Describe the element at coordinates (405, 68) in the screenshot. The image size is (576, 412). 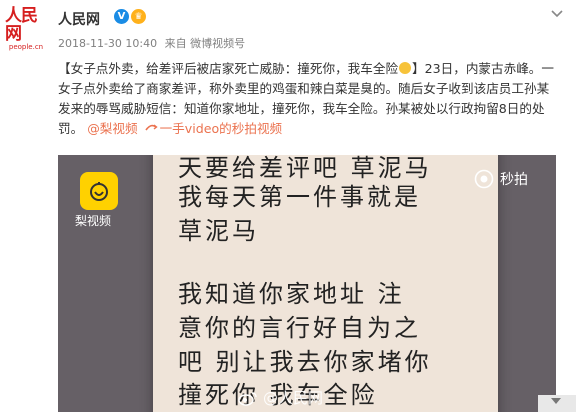
I see `emoji-icon` at that location.